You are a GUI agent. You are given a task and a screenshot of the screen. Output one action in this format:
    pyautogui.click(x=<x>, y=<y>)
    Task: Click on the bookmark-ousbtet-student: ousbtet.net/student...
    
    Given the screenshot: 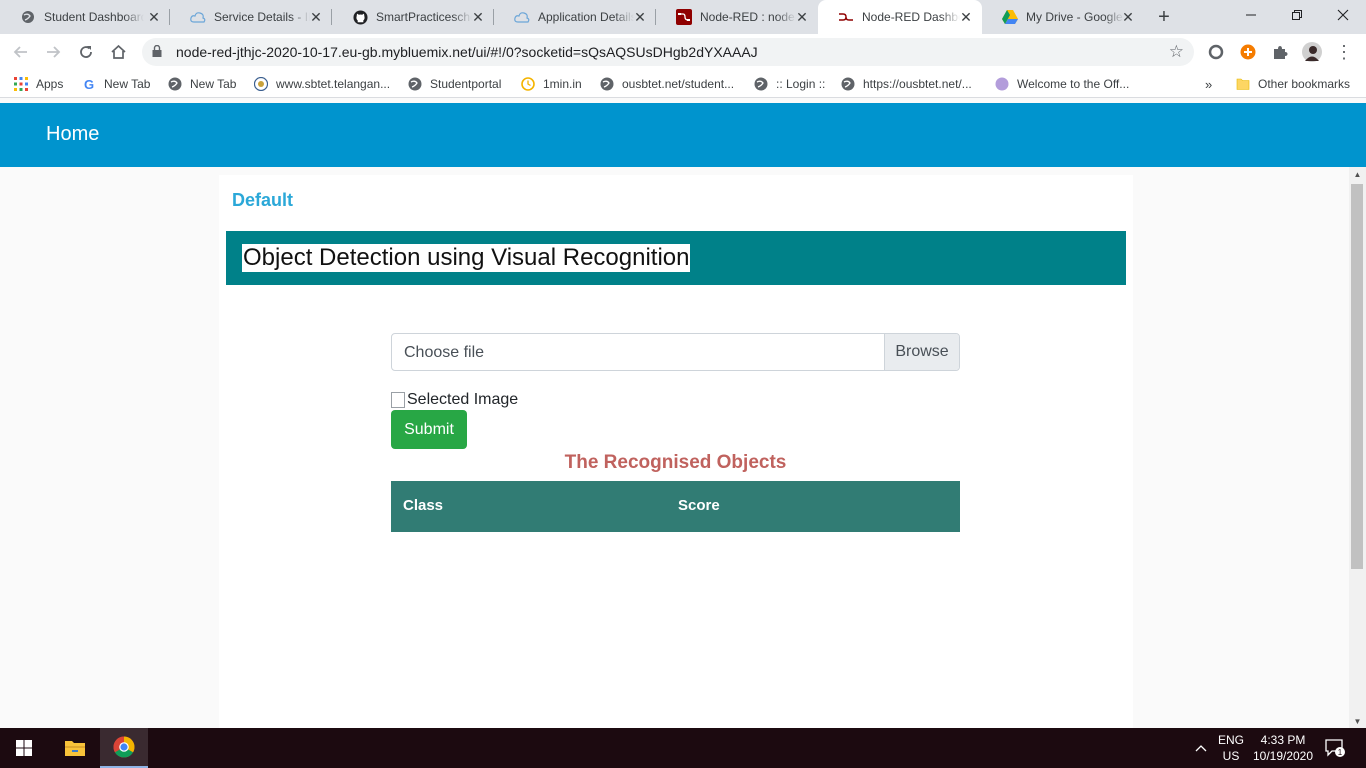 What is the action you would take?
    pyautogui.click(x=667, y=84)
    